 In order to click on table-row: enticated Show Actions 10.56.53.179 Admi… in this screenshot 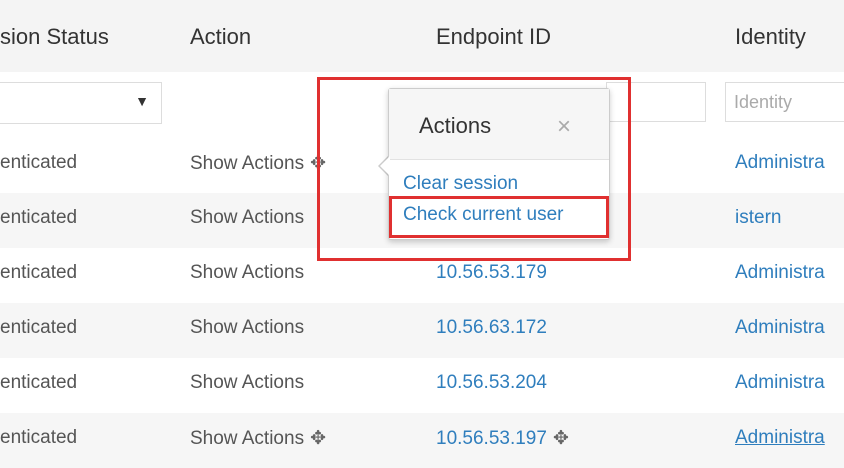, I will do `click(422, 275)`.